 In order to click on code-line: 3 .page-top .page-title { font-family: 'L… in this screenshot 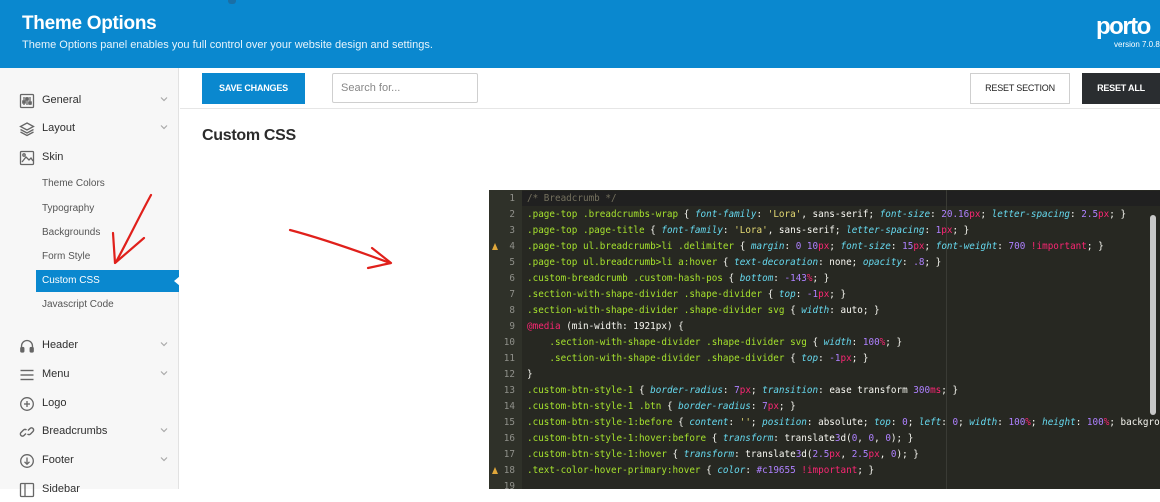, I will do `click(824, 231)`.